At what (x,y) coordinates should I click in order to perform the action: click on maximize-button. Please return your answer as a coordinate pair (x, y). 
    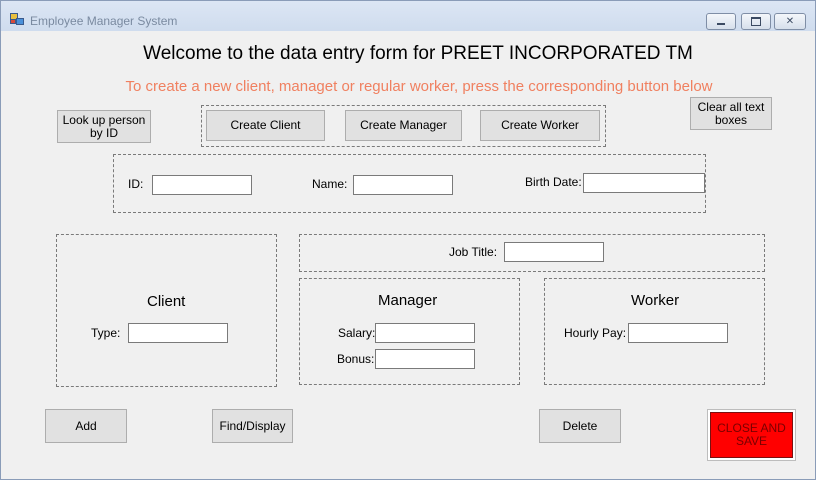
    Looking at the image, I should click on (756, 21).